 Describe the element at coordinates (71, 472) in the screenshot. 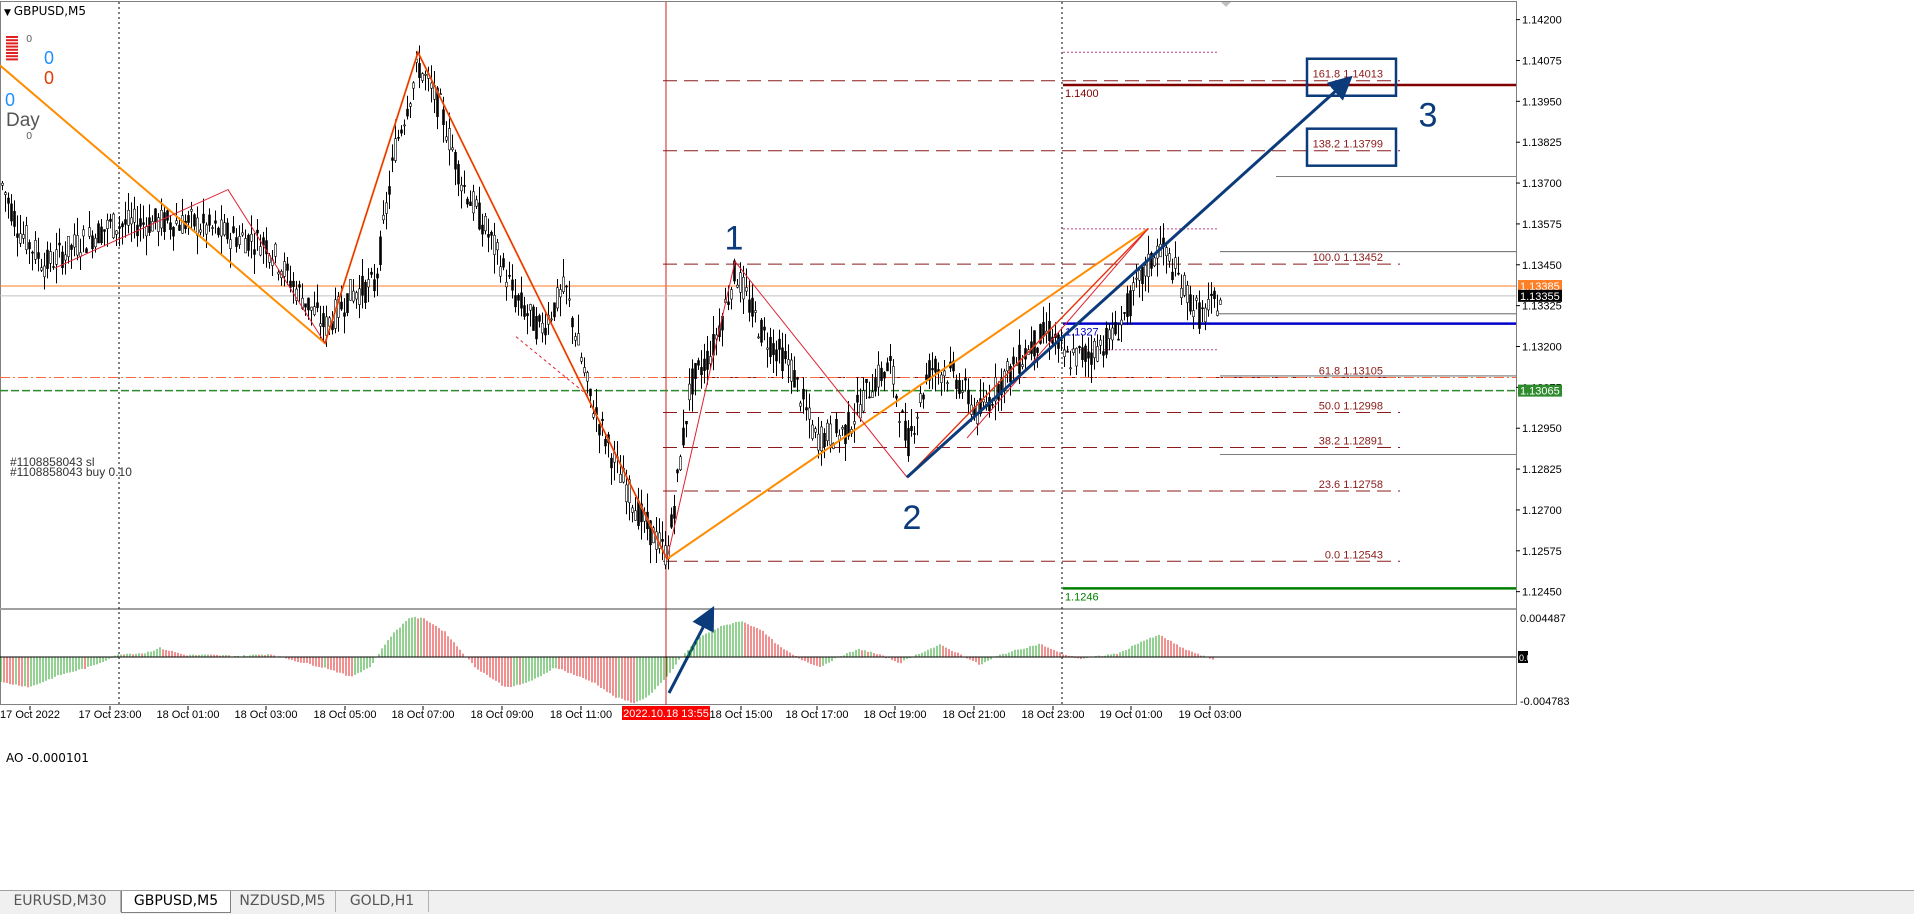

I see `order-buy-label: #1108858043 buy 0.10` at that location.